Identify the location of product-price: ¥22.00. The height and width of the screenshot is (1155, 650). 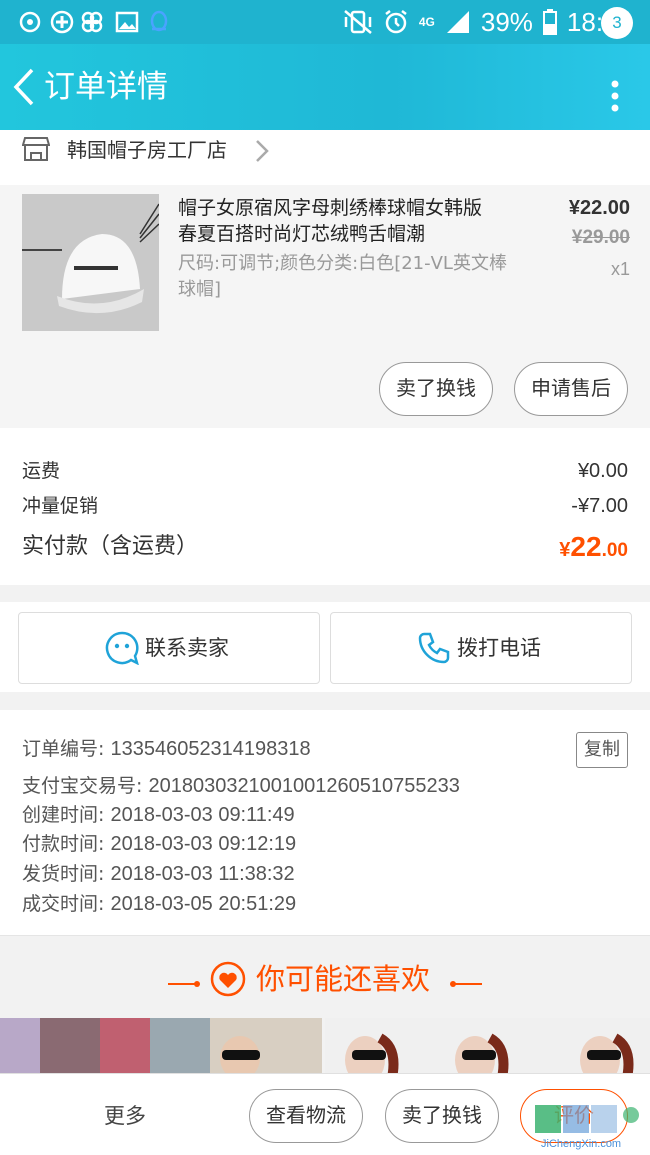
(599, 208).